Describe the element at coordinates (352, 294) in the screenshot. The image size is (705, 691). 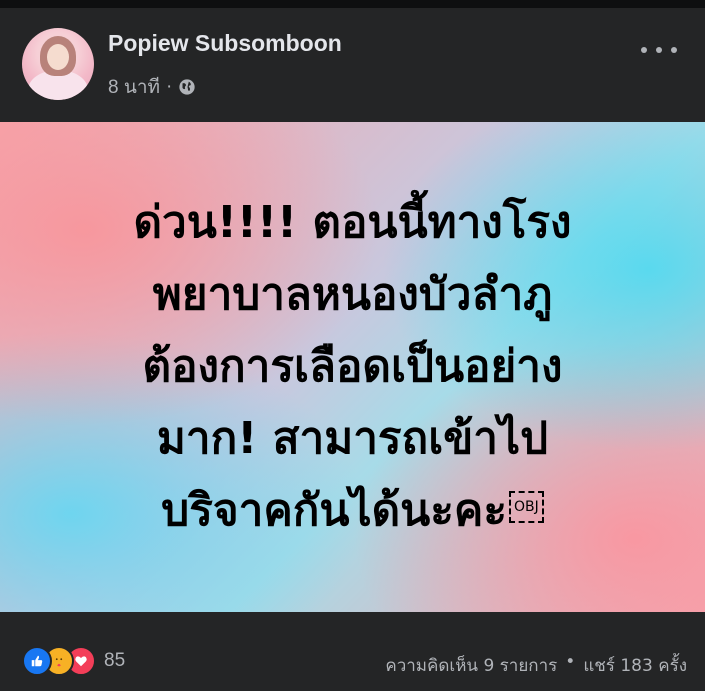
I see `post-text-line: พยาบาลหนองบัวลำภู` at that location.